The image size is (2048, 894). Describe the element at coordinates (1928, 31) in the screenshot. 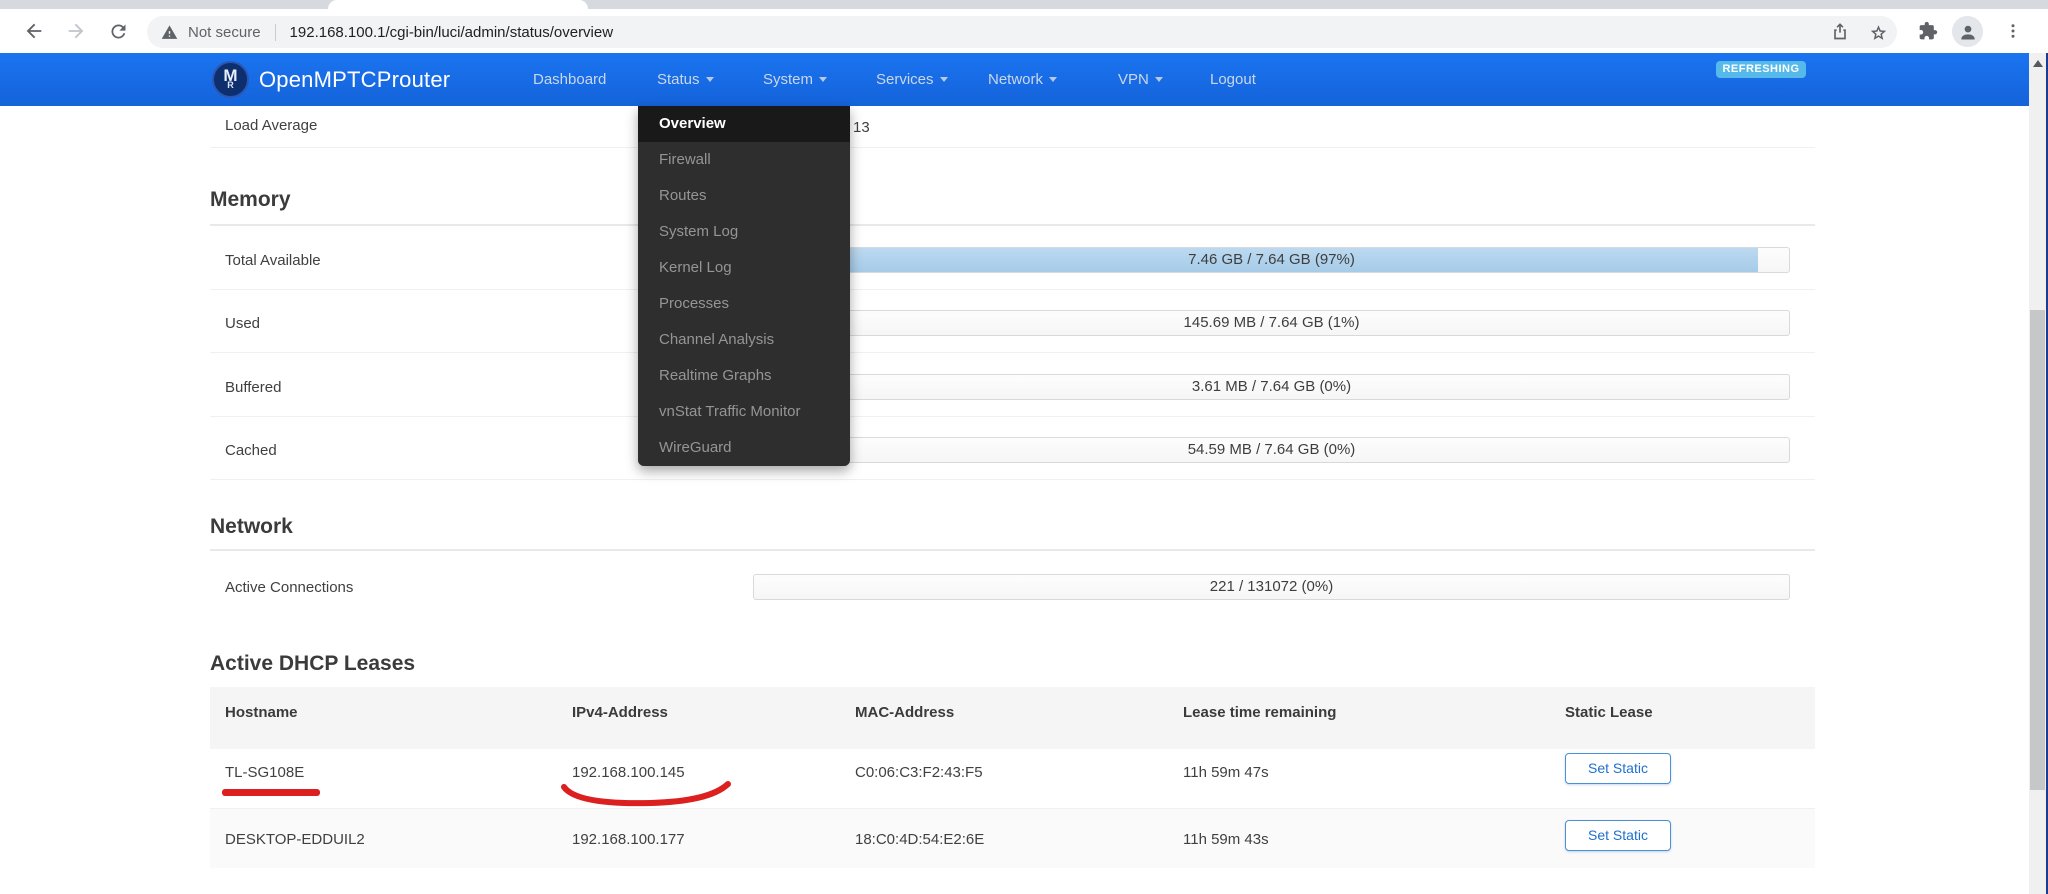

I see `extensions-icon` at that location.